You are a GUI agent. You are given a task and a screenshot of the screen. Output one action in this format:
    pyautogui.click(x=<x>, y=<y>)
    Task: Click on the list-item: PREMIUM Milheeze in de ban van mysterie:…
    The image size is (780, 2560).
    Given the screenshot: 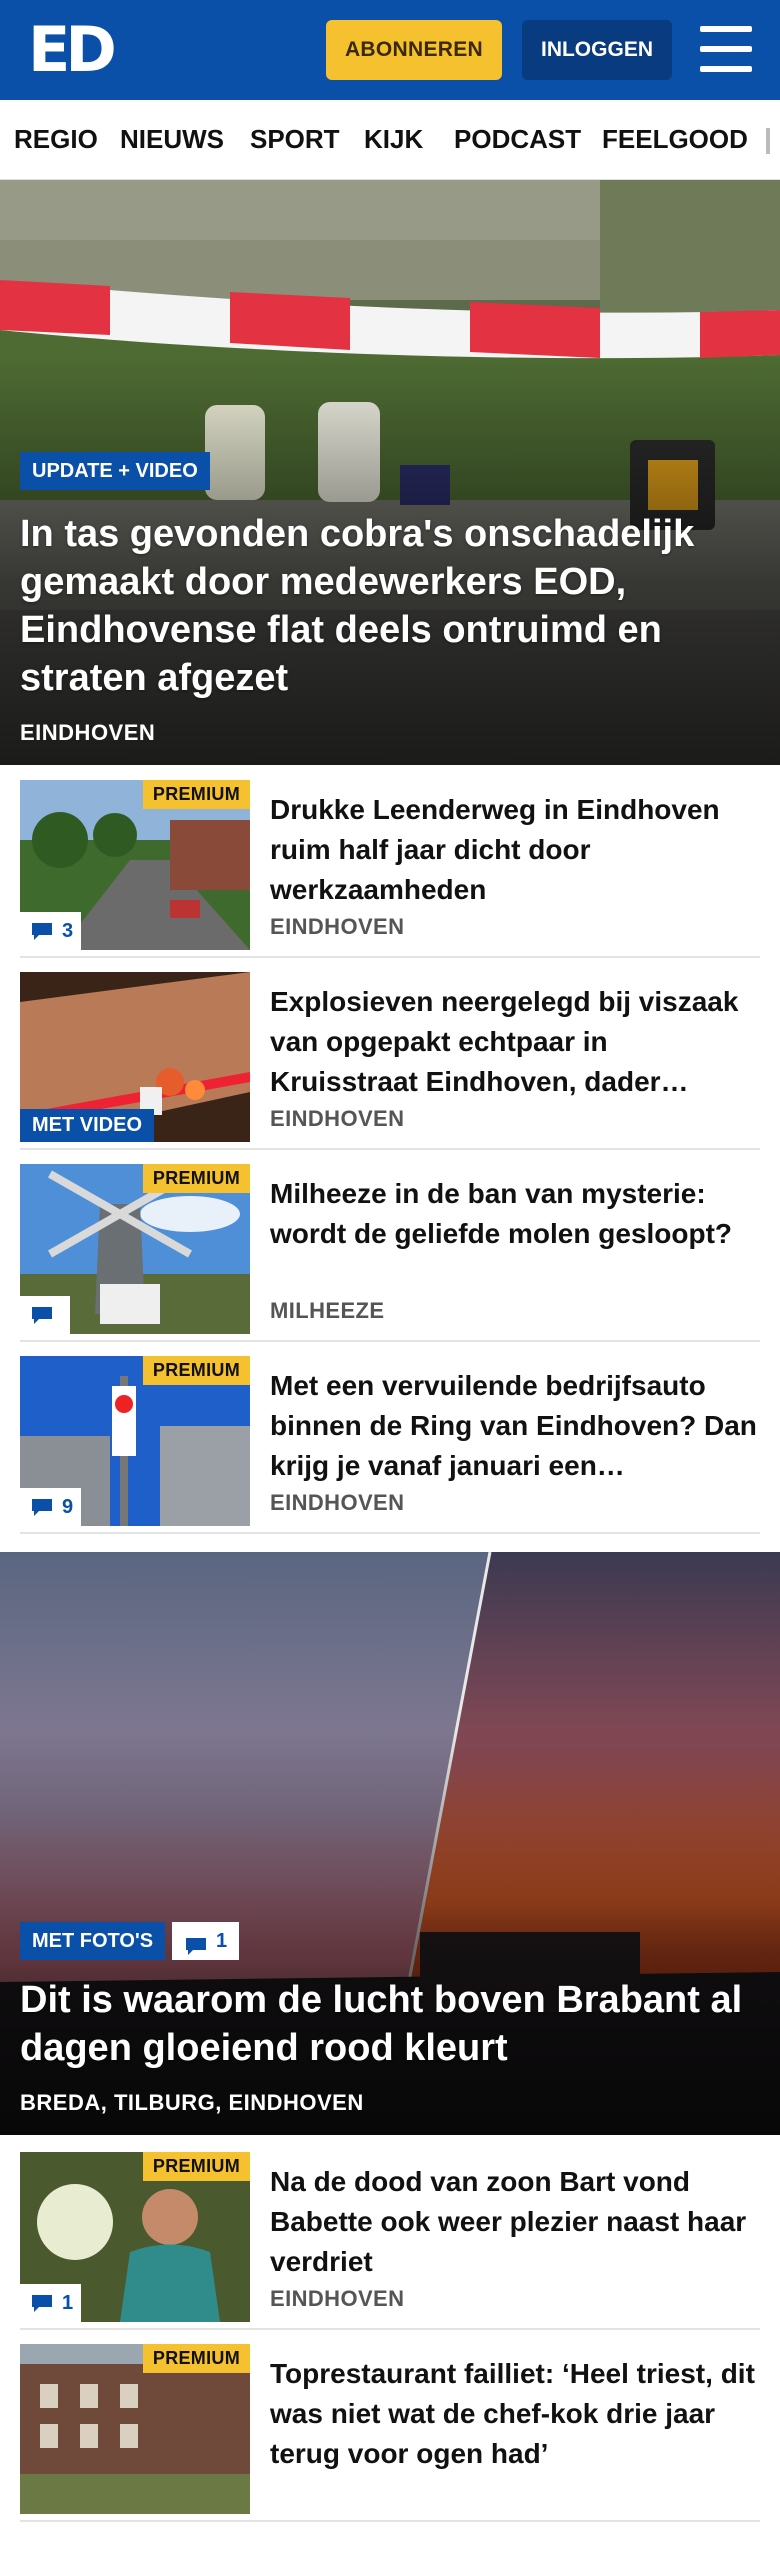 What is the action you would take?
    pyautogui.click(x=390, y=1247)
    